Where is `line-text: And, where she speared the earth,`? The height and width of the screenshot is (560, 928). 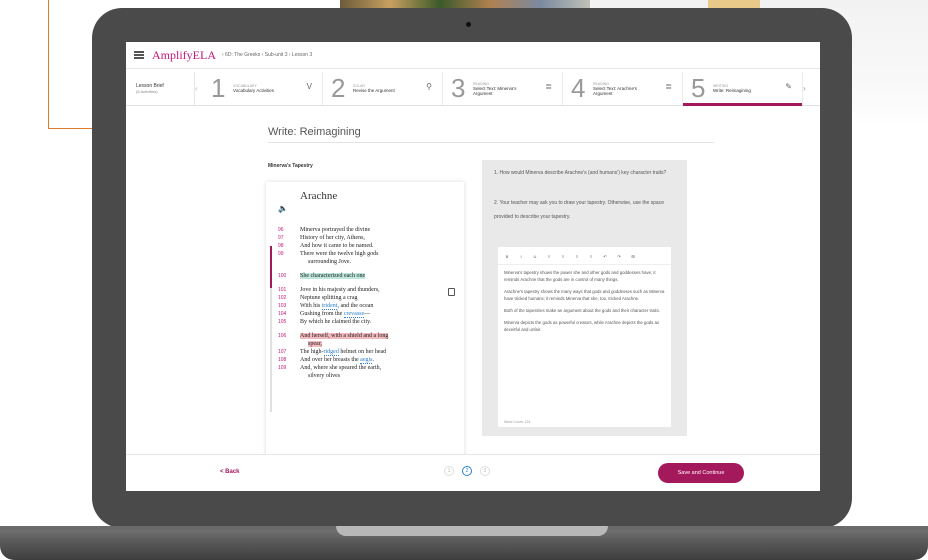
line-text: And, where she speared the earth, is located at coordinates (341, 368).